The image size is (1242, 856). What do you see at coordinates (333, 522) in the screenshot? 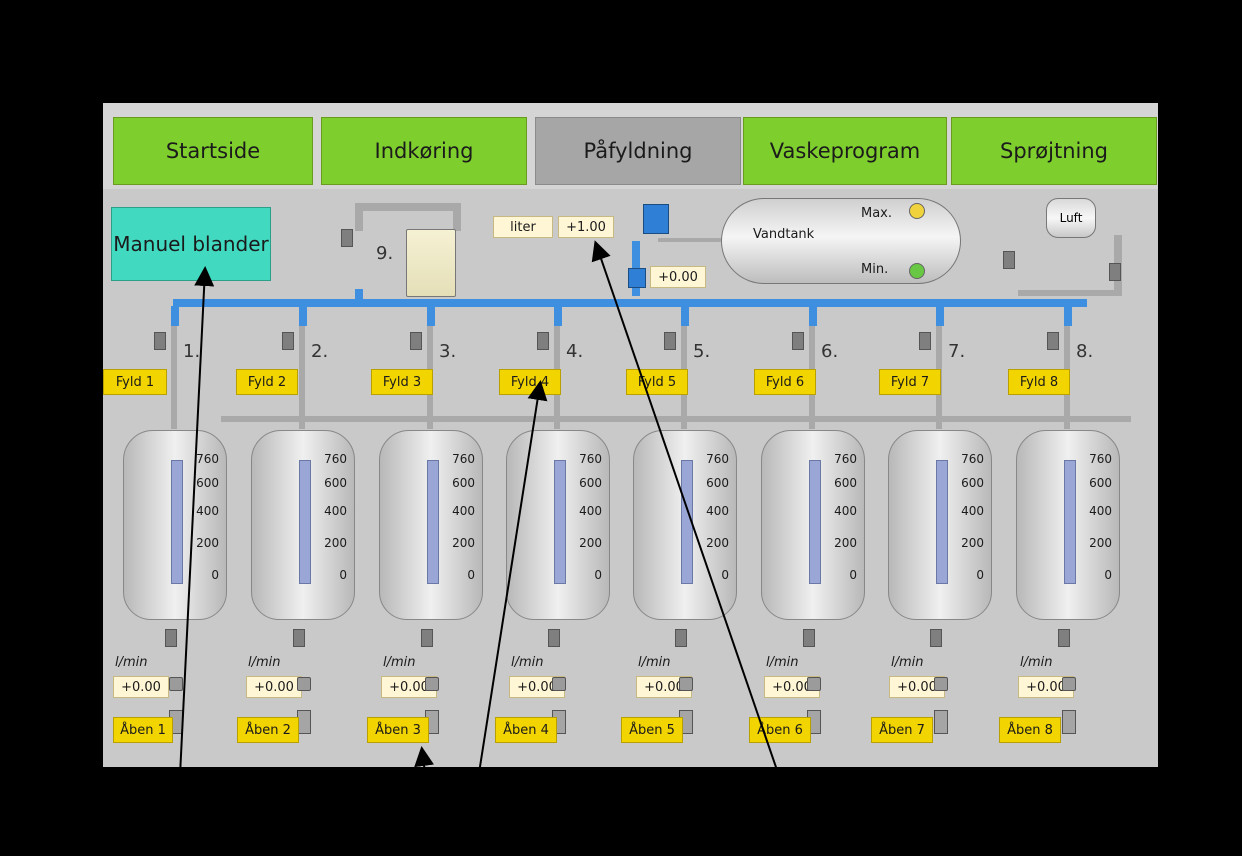
I see `tank-2-scale: 760 600 400 200 0` at bounding box center [333, 522].